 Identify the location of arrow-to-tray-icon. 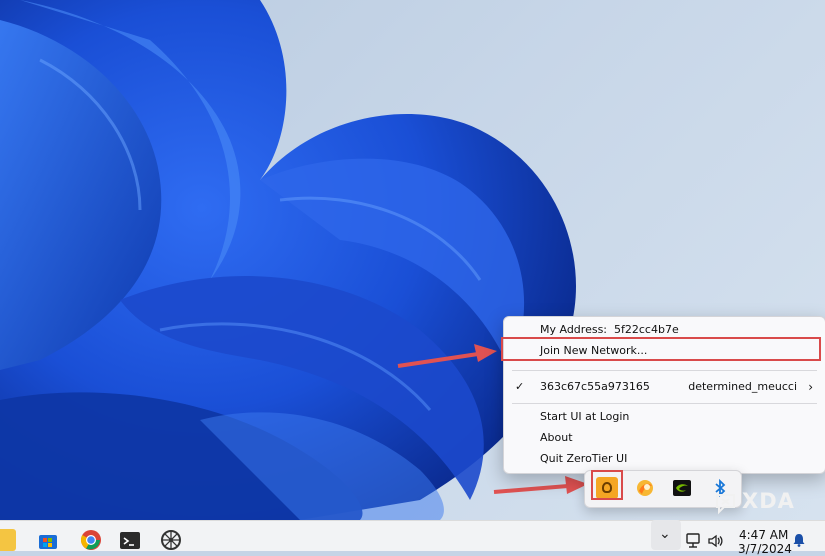
(540, 485).